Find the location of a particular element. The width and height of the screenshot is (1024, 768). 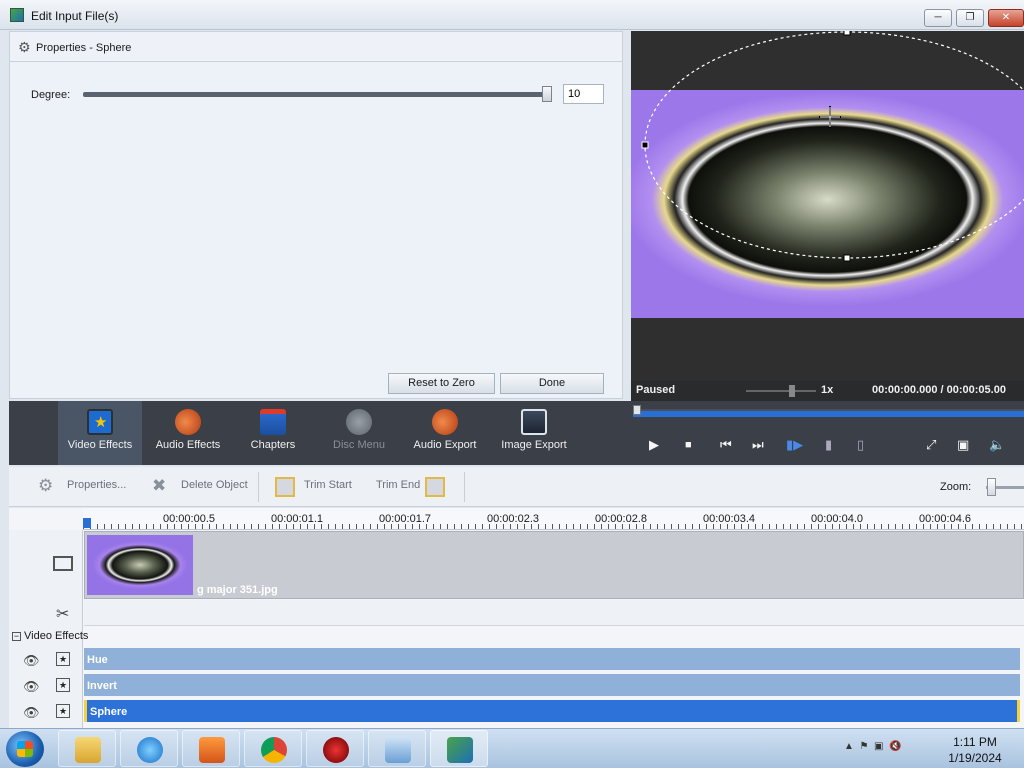

section-title: Video Effects is located at coordinates (56, 636).